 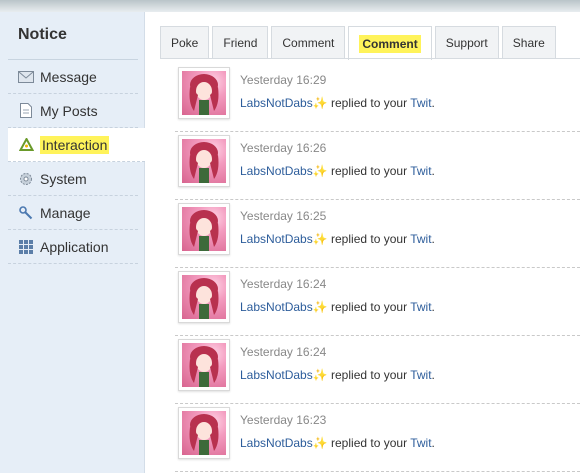 What do you see at coordinates (283, 420) in the screenshot?
I see `notification-time: Yesterday 16:23` at bounding box center [283, 420].